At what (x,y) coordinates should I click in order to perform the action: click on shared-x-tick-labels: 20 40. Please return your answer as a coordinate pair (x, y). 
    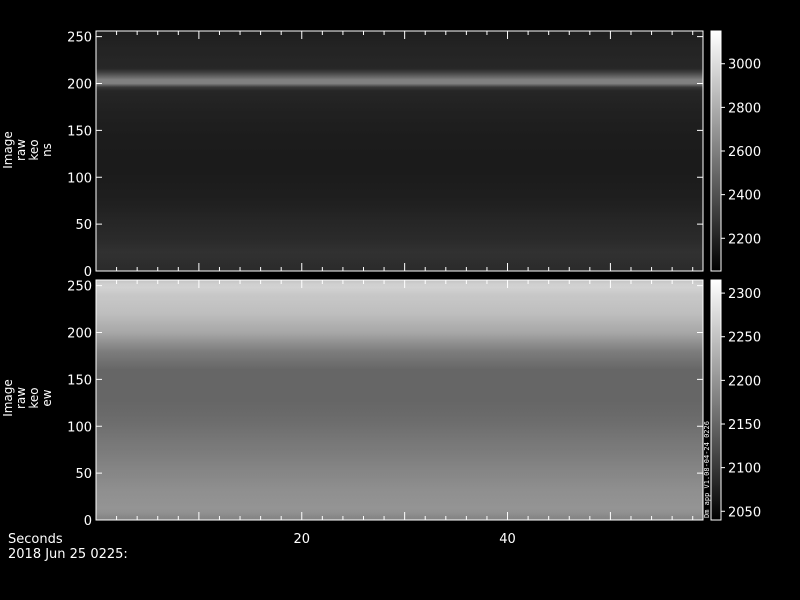
    Looking at the image, I should click on (404, 539).